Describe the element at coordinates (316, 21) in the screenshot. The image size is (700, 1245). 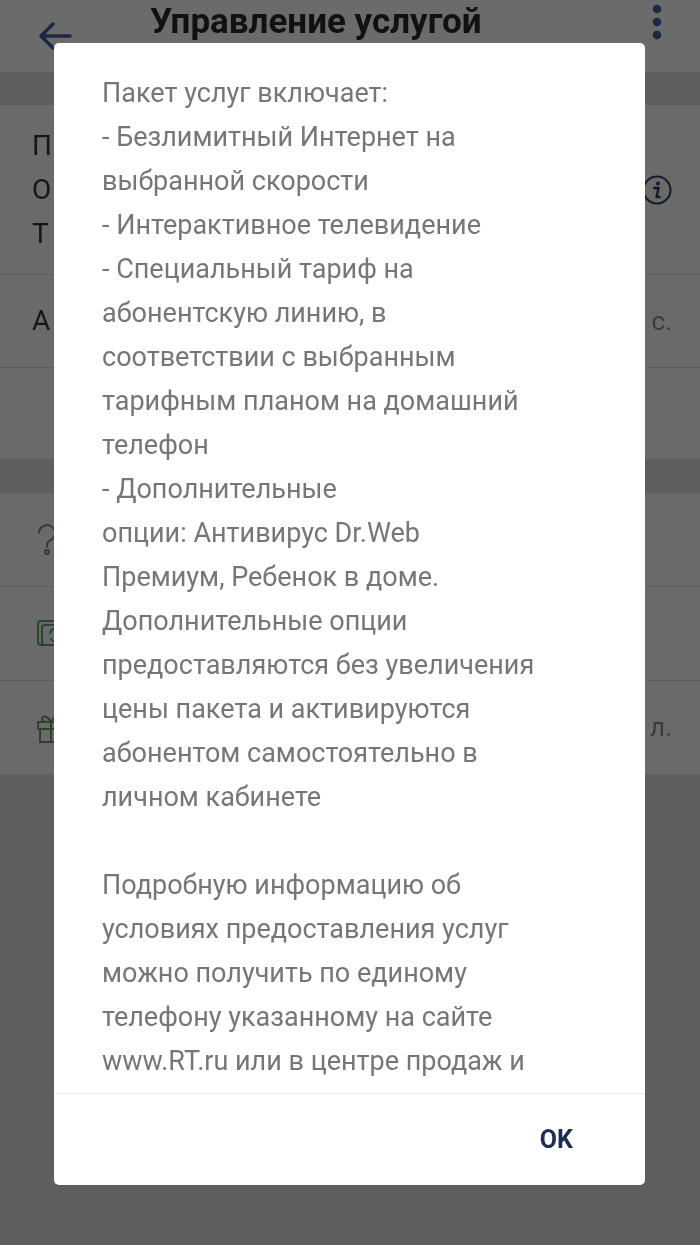
I see `page-title: Управление услугой` at that location.